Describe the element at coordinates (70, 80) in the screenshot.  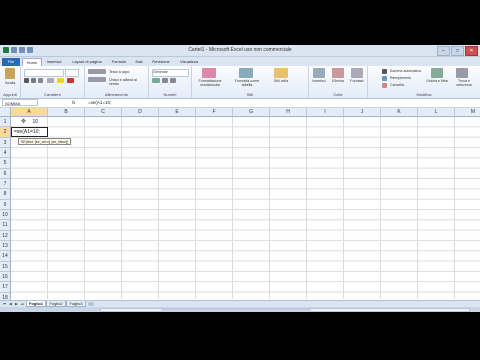
I see `font-color-icon` at that location.